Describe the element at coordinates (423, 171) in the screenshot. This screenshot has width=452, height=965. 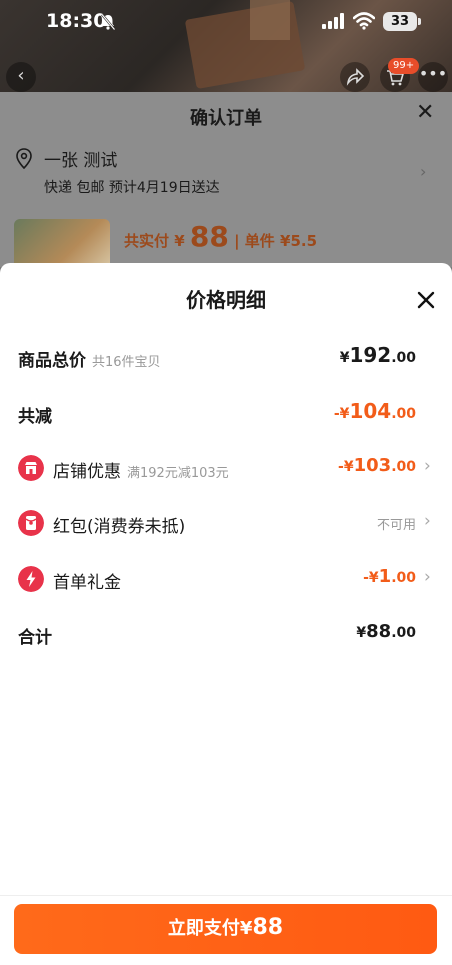
I see `address-chevron-icon: ›` at that location.